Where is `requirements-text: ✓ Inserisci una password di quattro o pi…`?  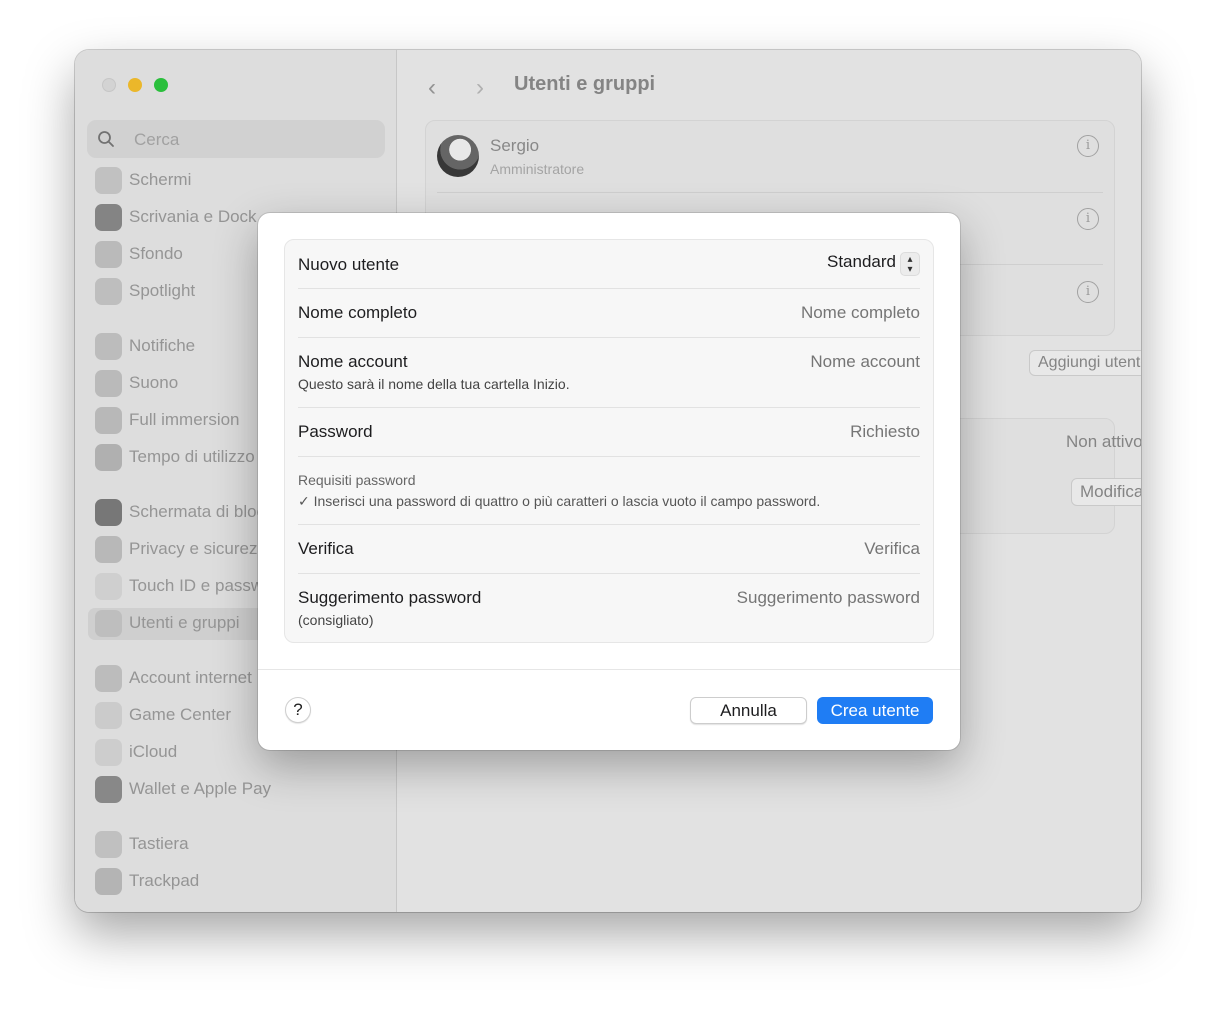 requirements-text: ✓ Inserisci una password di quattro o pi… is located at coordinates (559, 501).